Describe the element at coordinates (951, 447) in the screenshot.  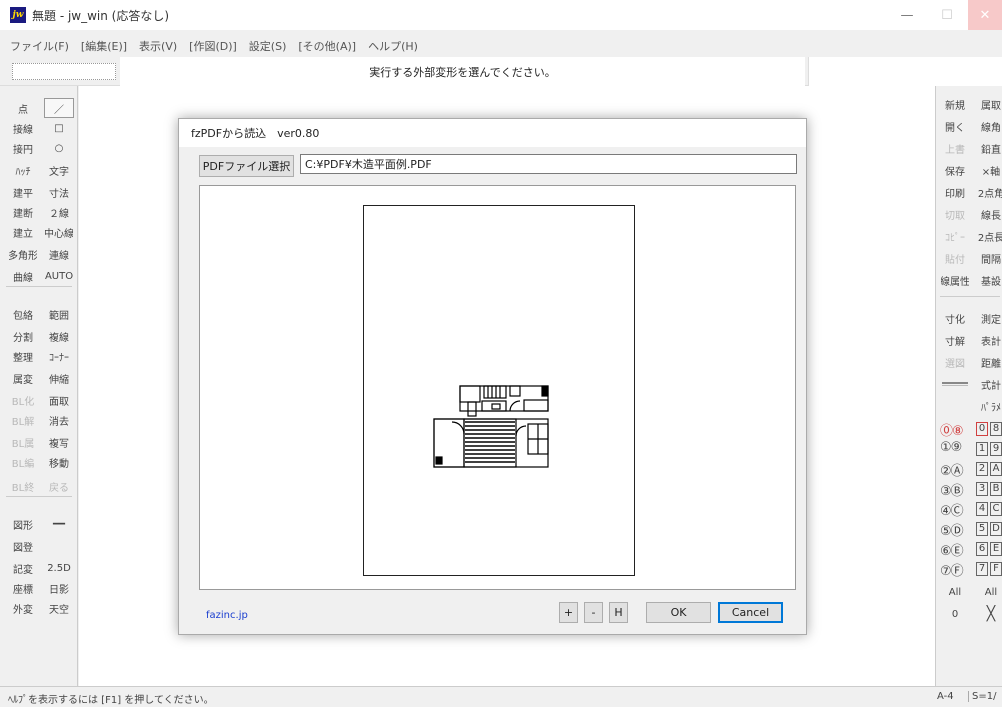
I see `layer-group-button-1: ①⑨` at that location.